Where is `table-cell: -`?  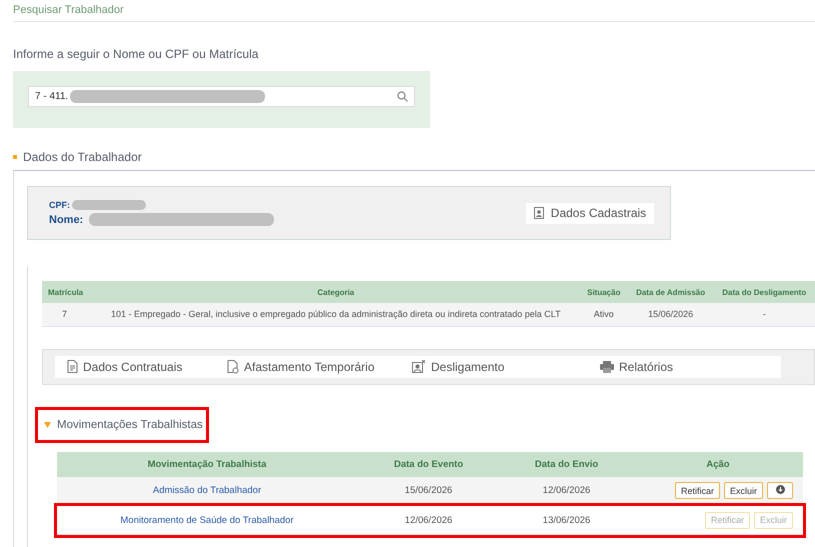 table-cell: - is located at coordinates (764, 314).